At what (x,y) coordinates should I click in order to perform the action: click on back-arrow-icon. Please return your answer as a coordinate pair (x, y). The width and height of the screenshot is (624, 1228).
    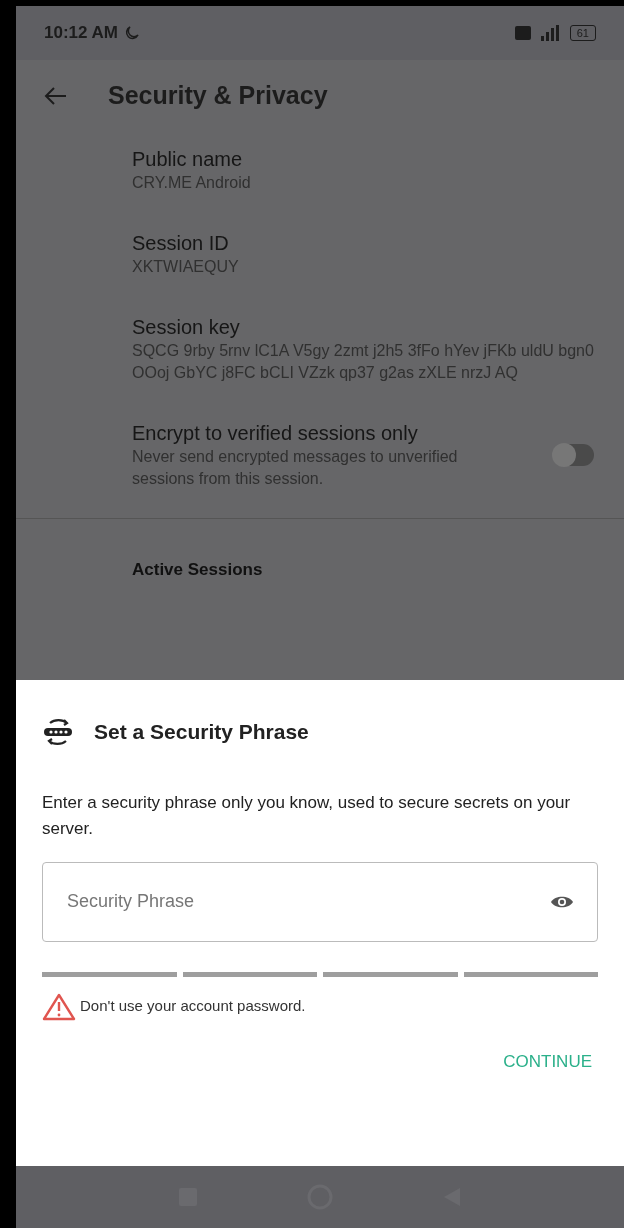
    Looking at the image, I should click on (56, 96).